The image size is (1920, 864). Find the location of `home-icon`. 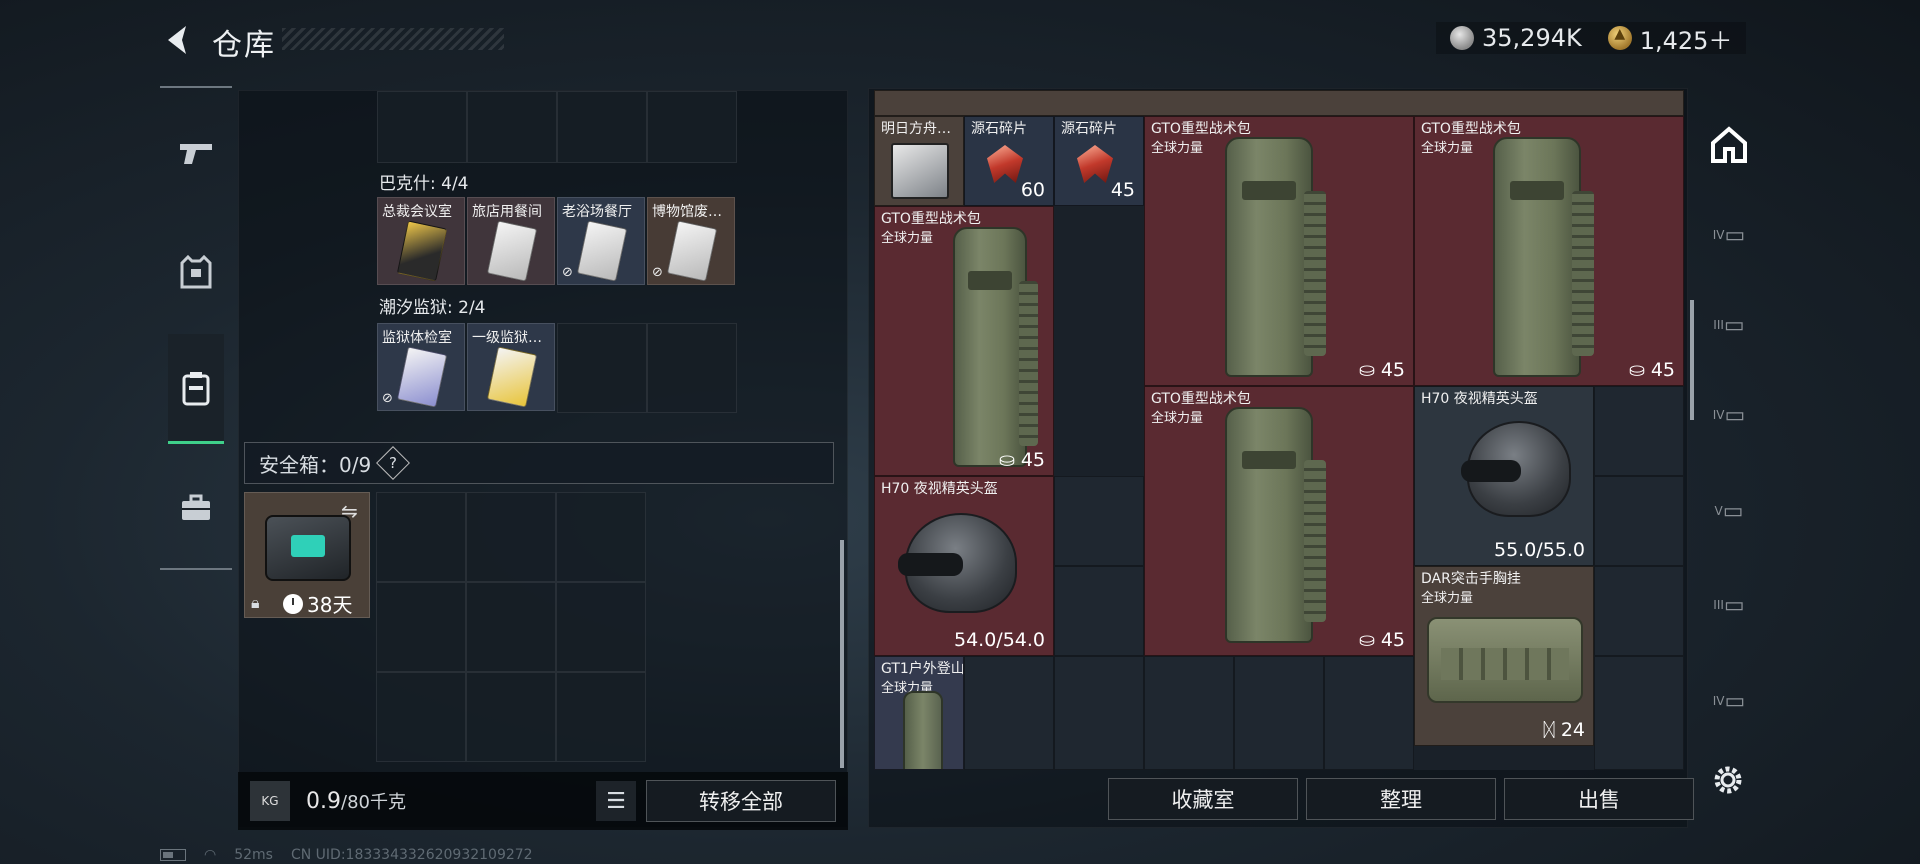

home-icon is located at coordinates (1729, 144).